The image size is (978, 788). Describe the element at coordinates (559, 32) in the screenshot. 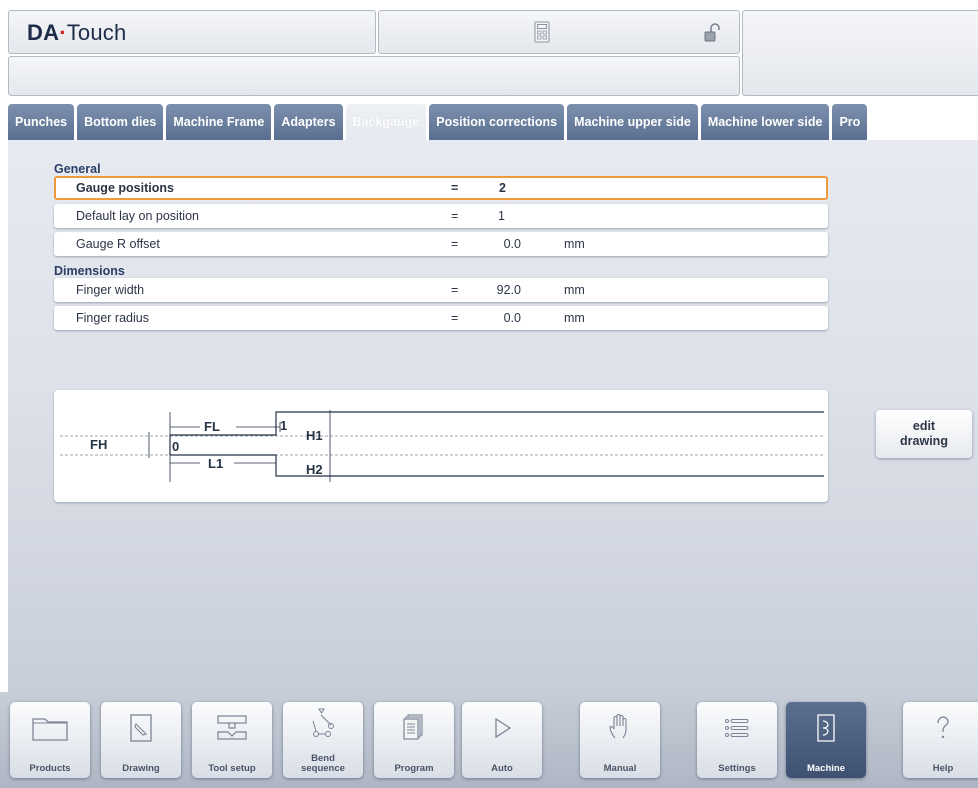

I see `status-panel` at that location.